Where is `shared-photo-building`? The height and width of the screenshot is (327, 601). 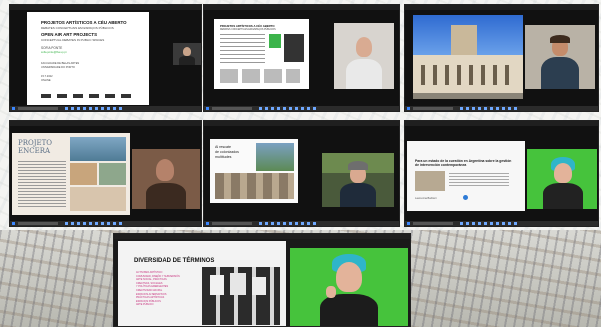
shared-photo-building is located at coordinates (468, 57).